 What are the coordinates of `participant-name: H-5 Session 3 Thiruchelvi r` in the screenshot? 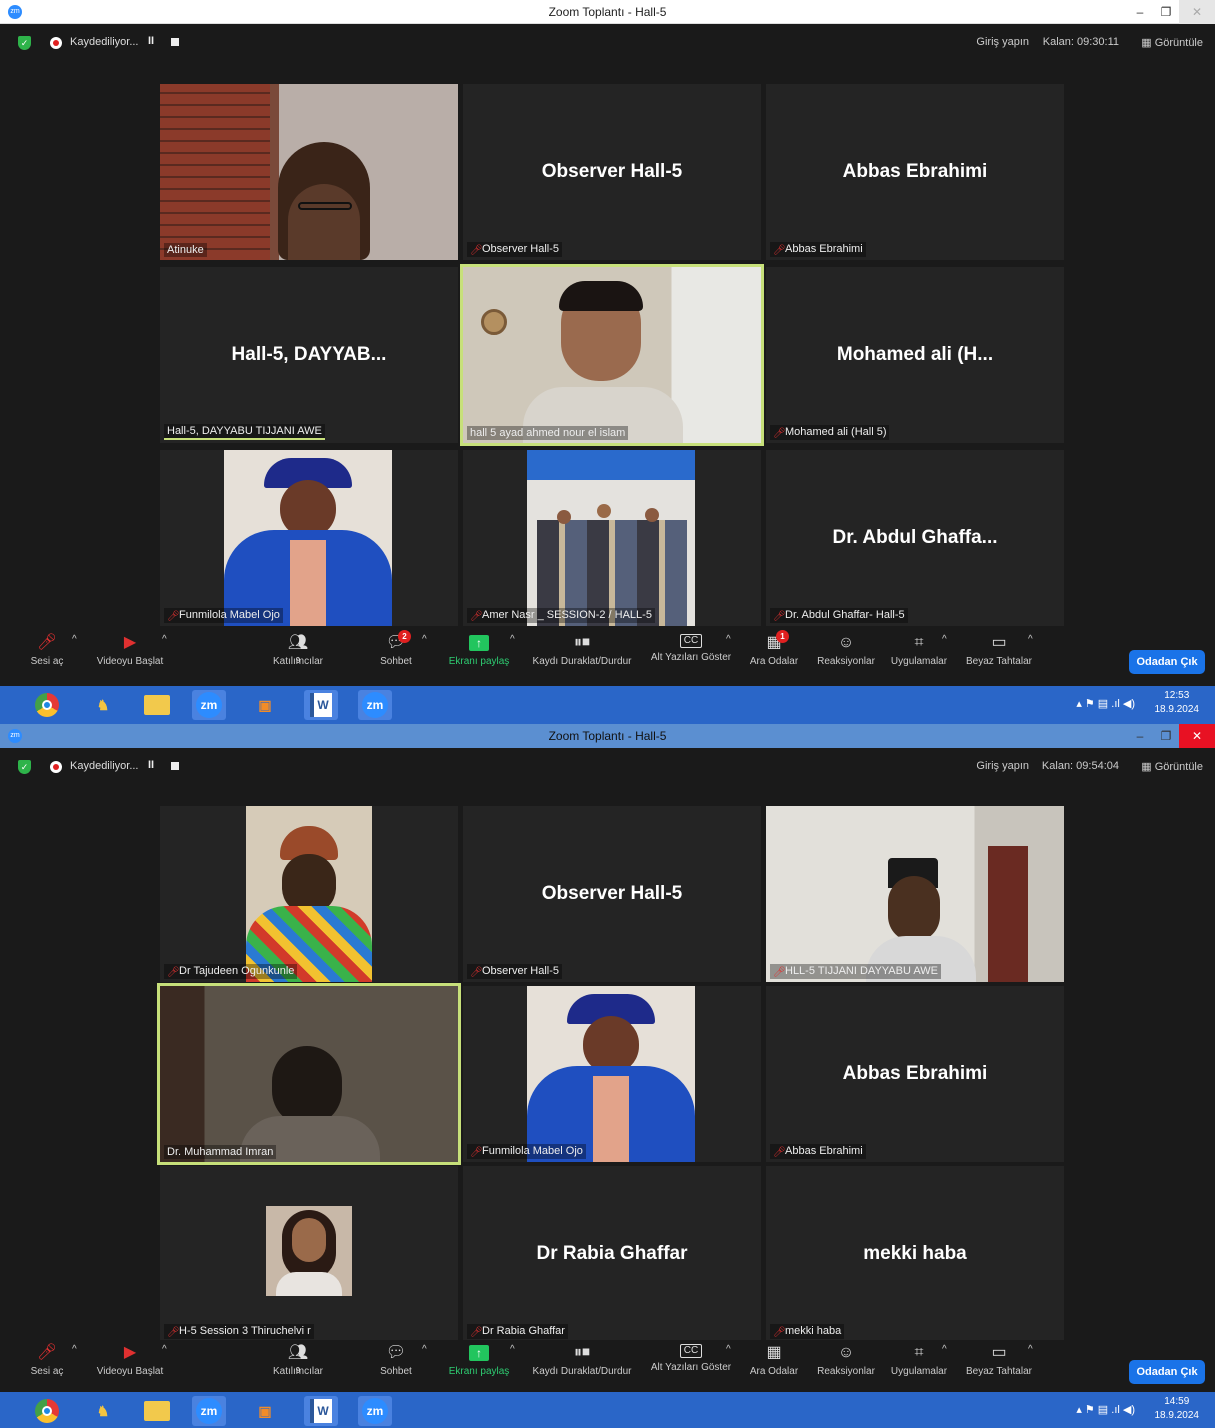 It's located at (245, 1331).